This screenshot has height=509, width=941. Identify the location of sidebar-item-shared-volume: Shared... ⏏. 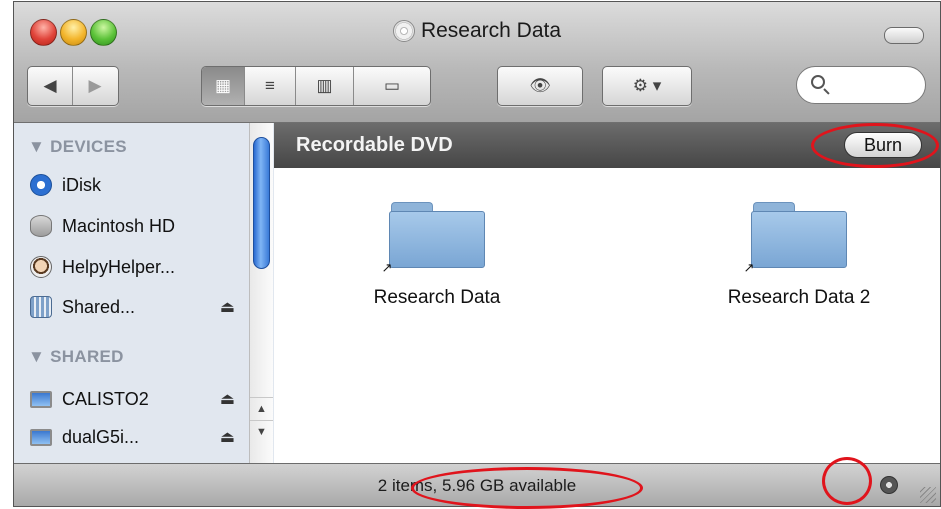
(132, 307).